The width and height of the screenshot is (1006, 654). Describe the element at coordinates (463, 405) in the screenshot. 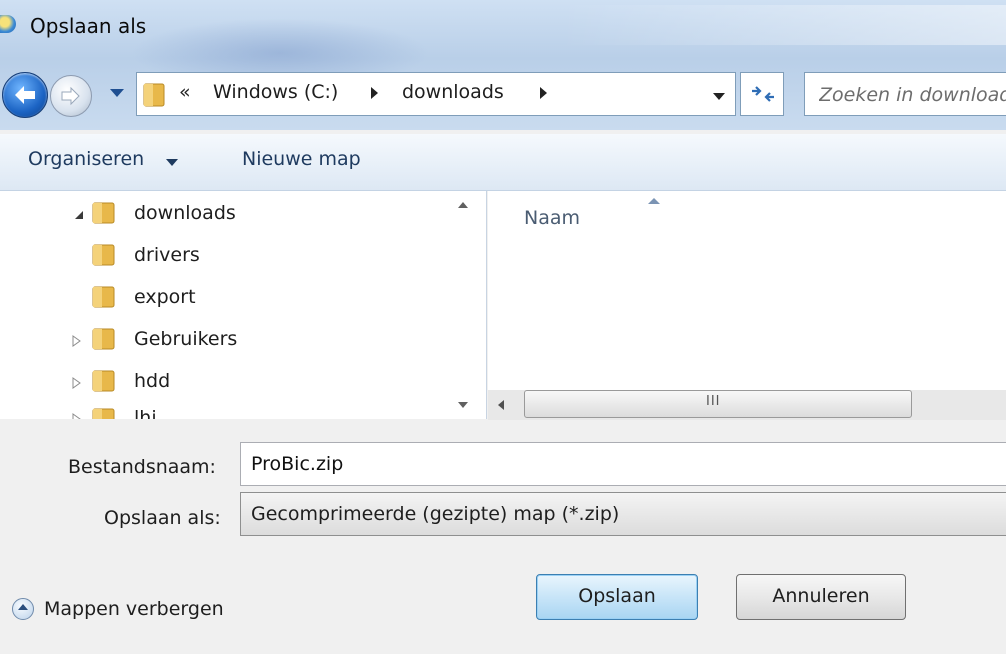

I see `scroll-down-icon` at that location.